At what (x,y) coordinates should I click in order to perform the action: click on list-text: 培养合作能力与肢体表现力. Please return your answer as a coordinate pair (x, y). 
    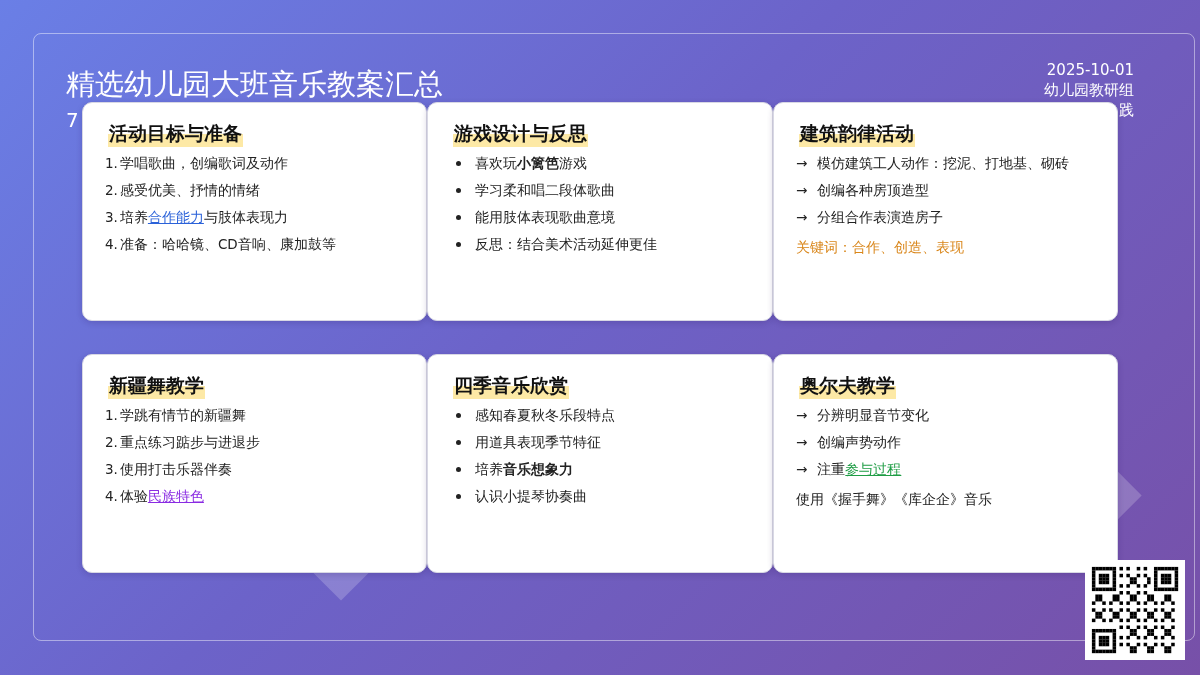
    Looking at the image, I should click on (203, 217).